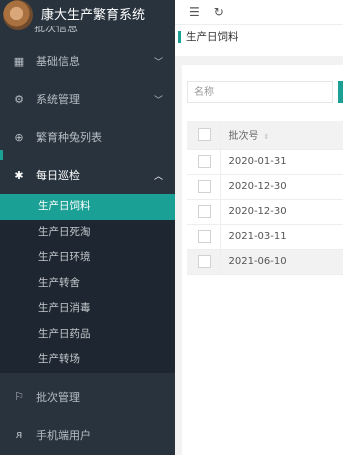 This screenshot has height=455, width=343. I want to click on submenu-item-transfer-farm: 生产转场, so click(87, 360).